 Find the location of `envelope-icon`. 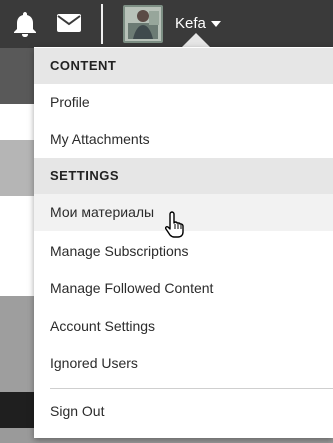

envelope-icon is located at coordinates (69, 23).